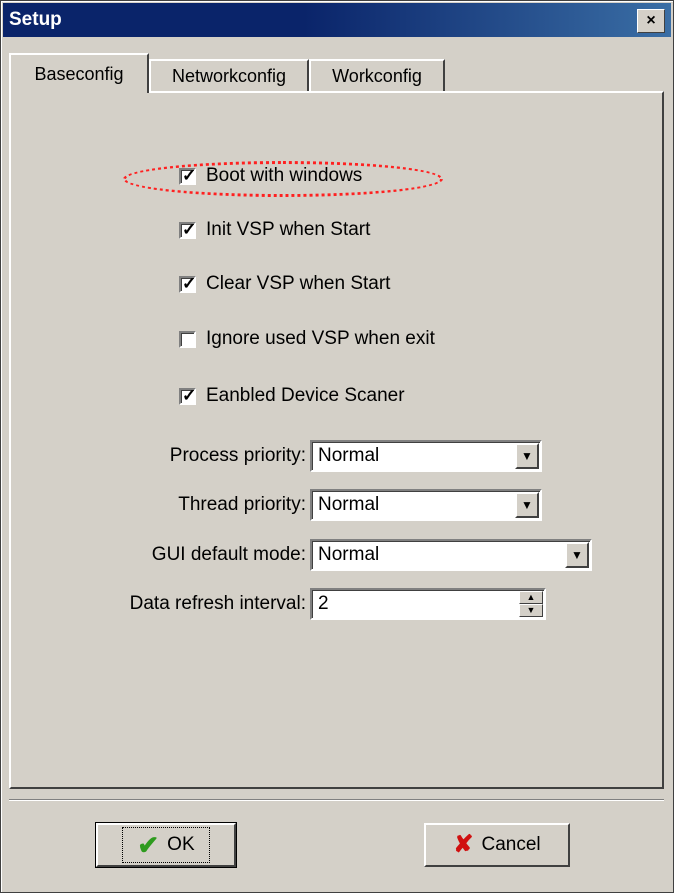 Image resolution: width=674 pixels, height=893 pixels. I want to click on data-refresh-label: Data refresh interval:, so click(217, 603).